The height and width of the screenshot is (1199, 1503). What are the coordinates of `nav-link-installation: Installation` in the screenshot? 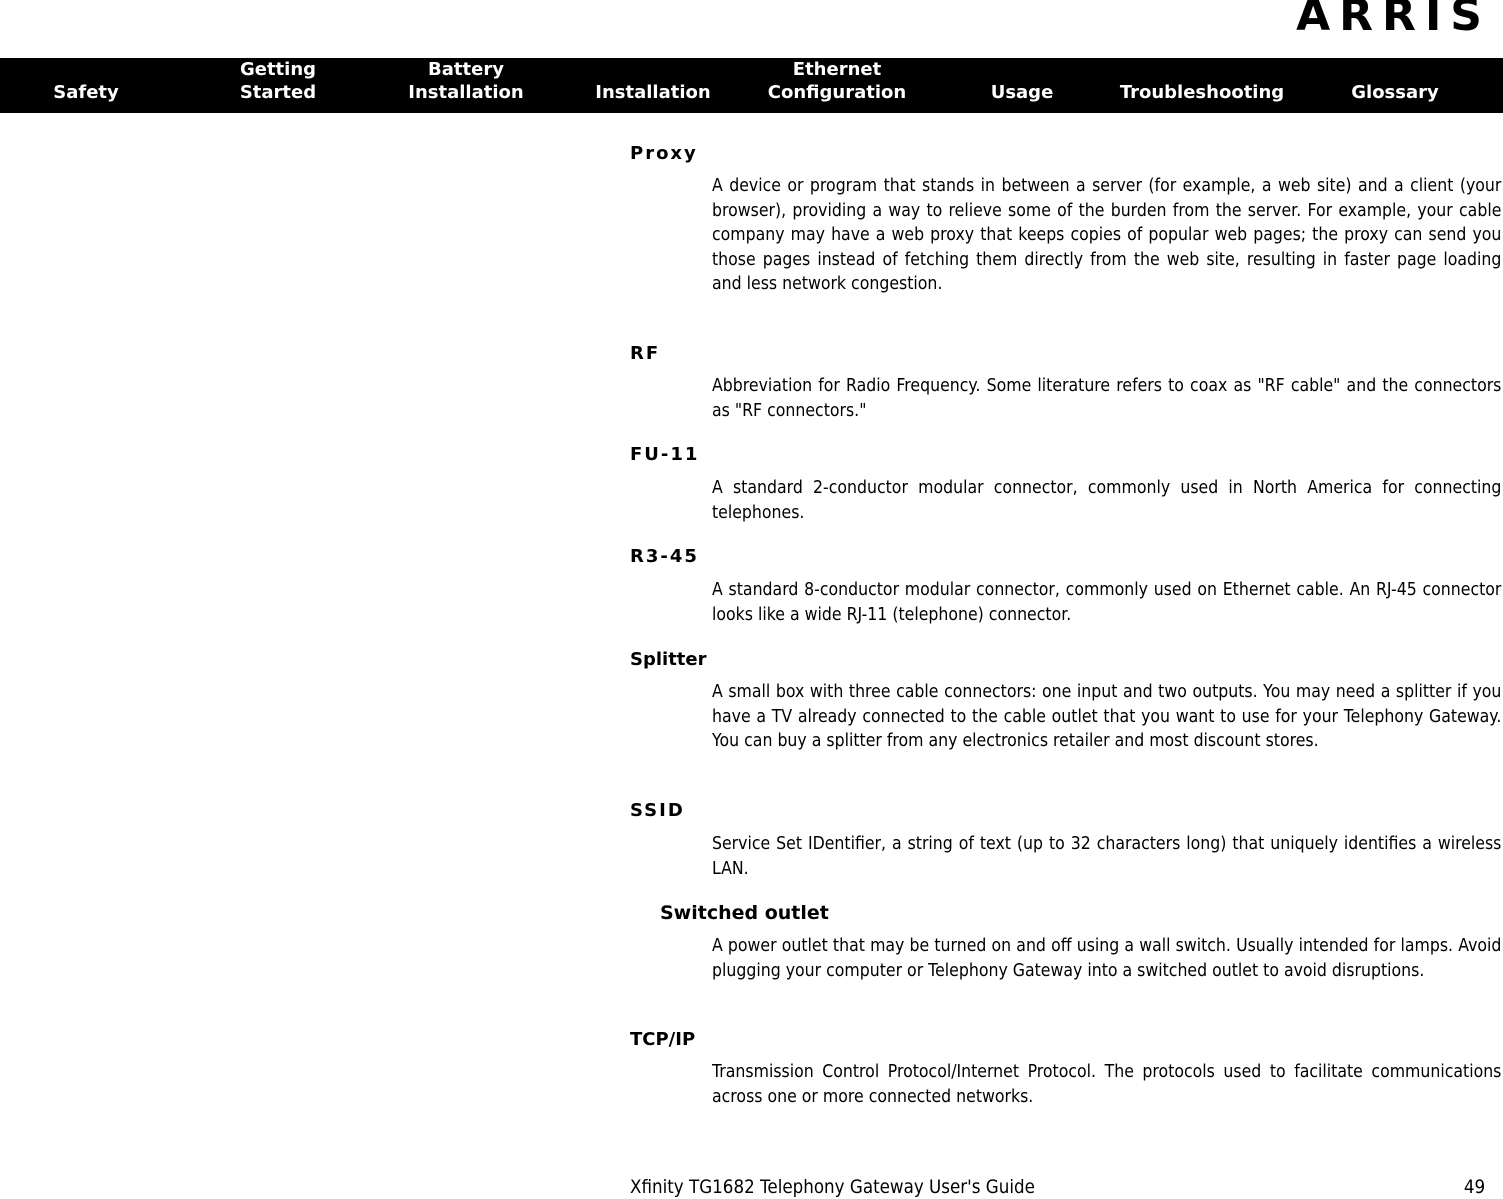 It's located at (653, 81).